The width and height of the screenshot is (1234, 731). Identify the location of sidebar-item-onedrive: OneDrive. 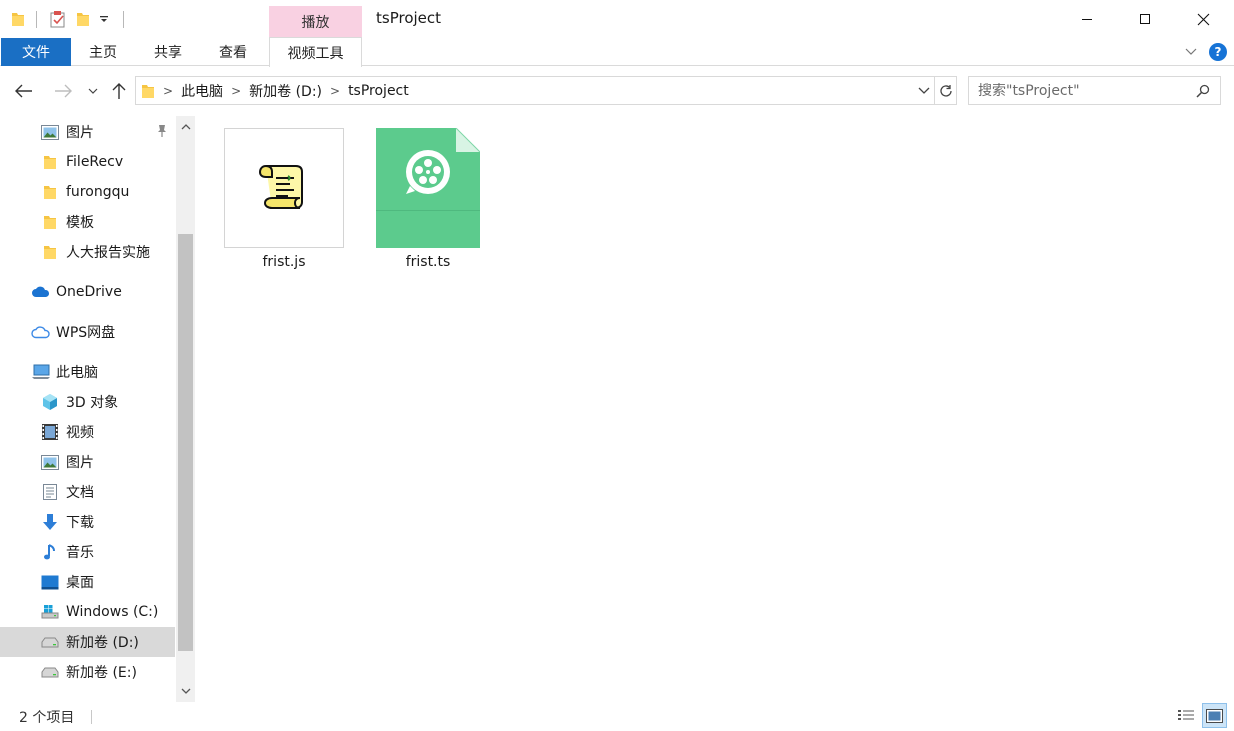
(87, 292).